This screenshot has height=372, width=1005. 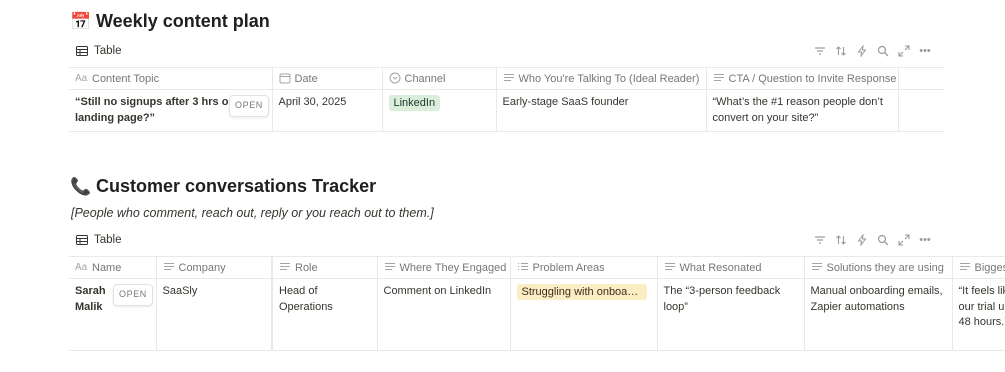 What do you see at coordinates (978, 314) in the screenshot?
I see `biggest-cell: “It feels lik our trial u 48 hours.”` at bounding box center [978, 314].